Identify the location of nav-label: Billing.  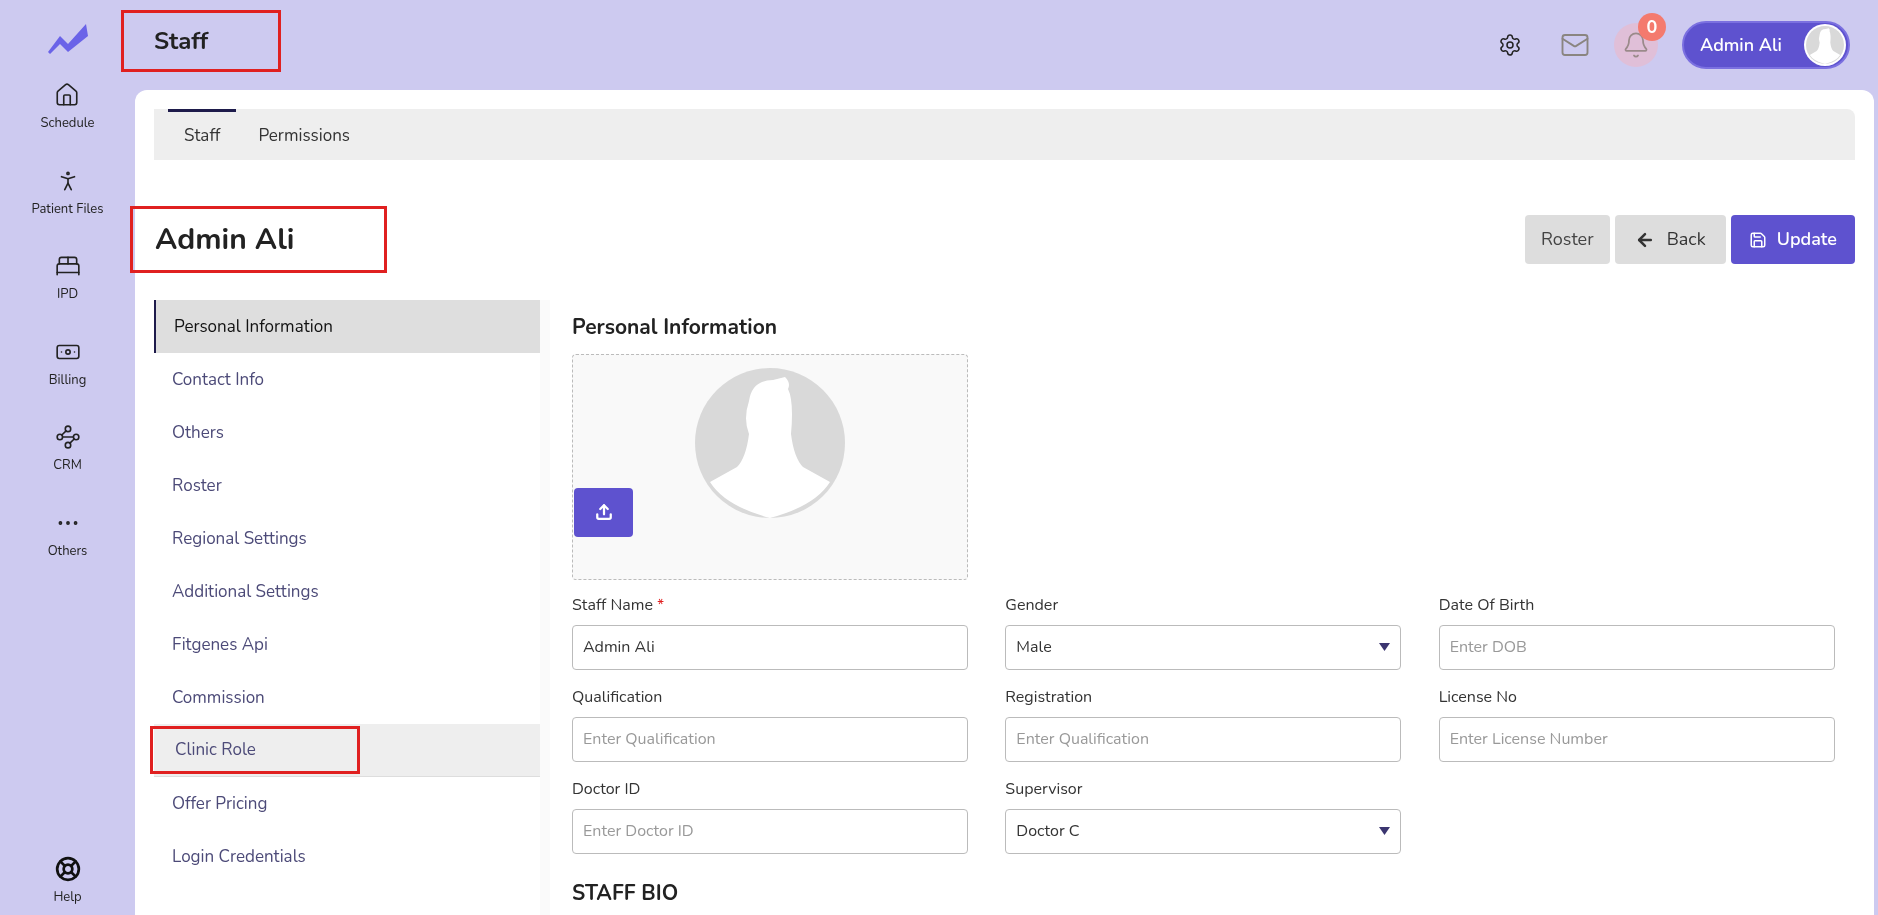
(67, 380).